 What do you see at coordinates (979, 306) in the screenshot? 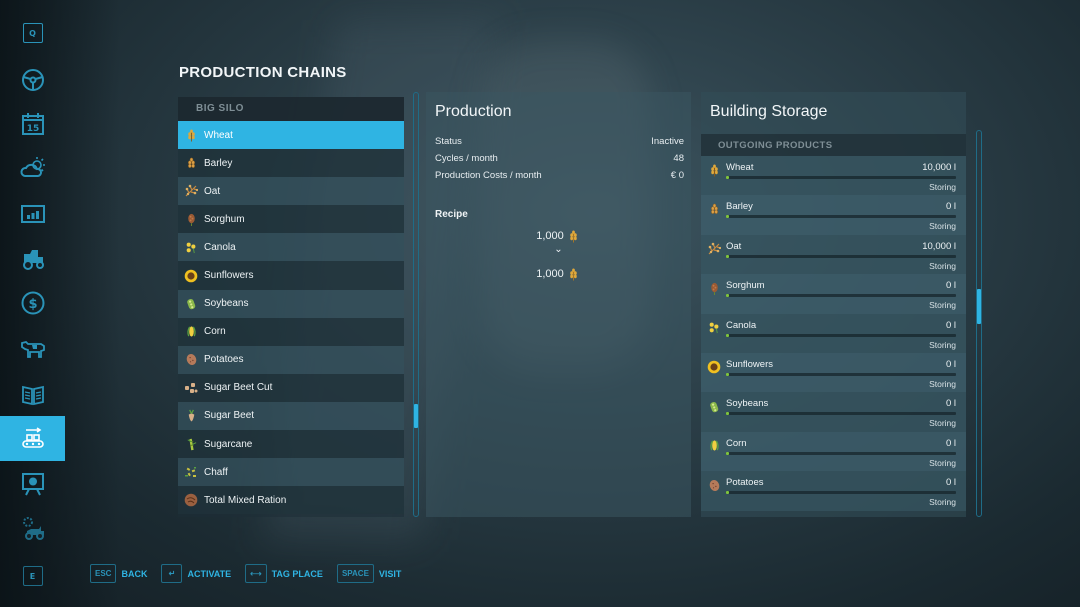
I see `storage-scroll-thumb` at bounding box center [979, 306].